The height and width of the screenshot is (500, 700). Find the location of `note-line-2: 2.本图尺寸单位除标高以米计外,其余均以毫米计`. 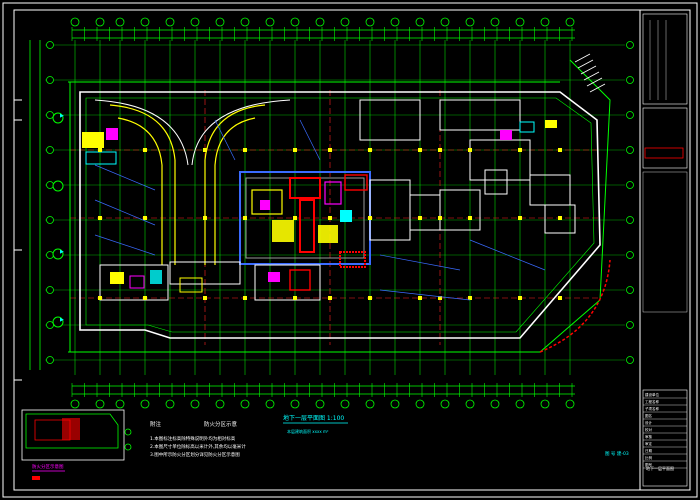

note-line-2: 2.本图尺寸单位除标高以米计外,其余均以毫米计 is located at coordinates (198, 446).